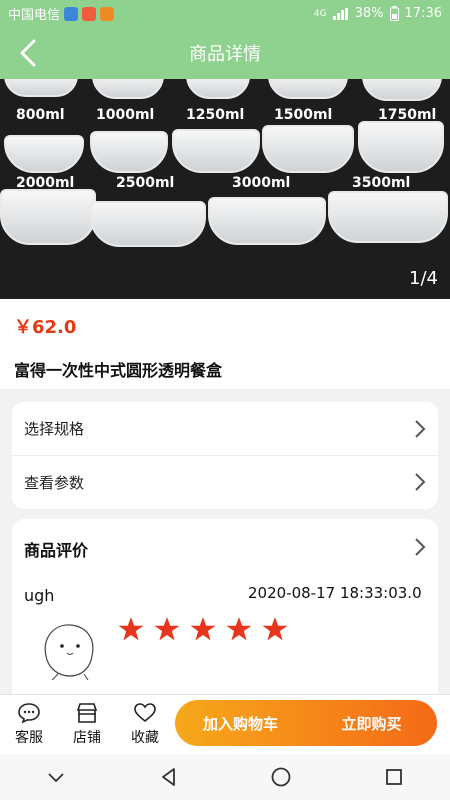 This screenshot has width=450, height=800. I want to click on page-title: 商品详情, so click(225, 54).